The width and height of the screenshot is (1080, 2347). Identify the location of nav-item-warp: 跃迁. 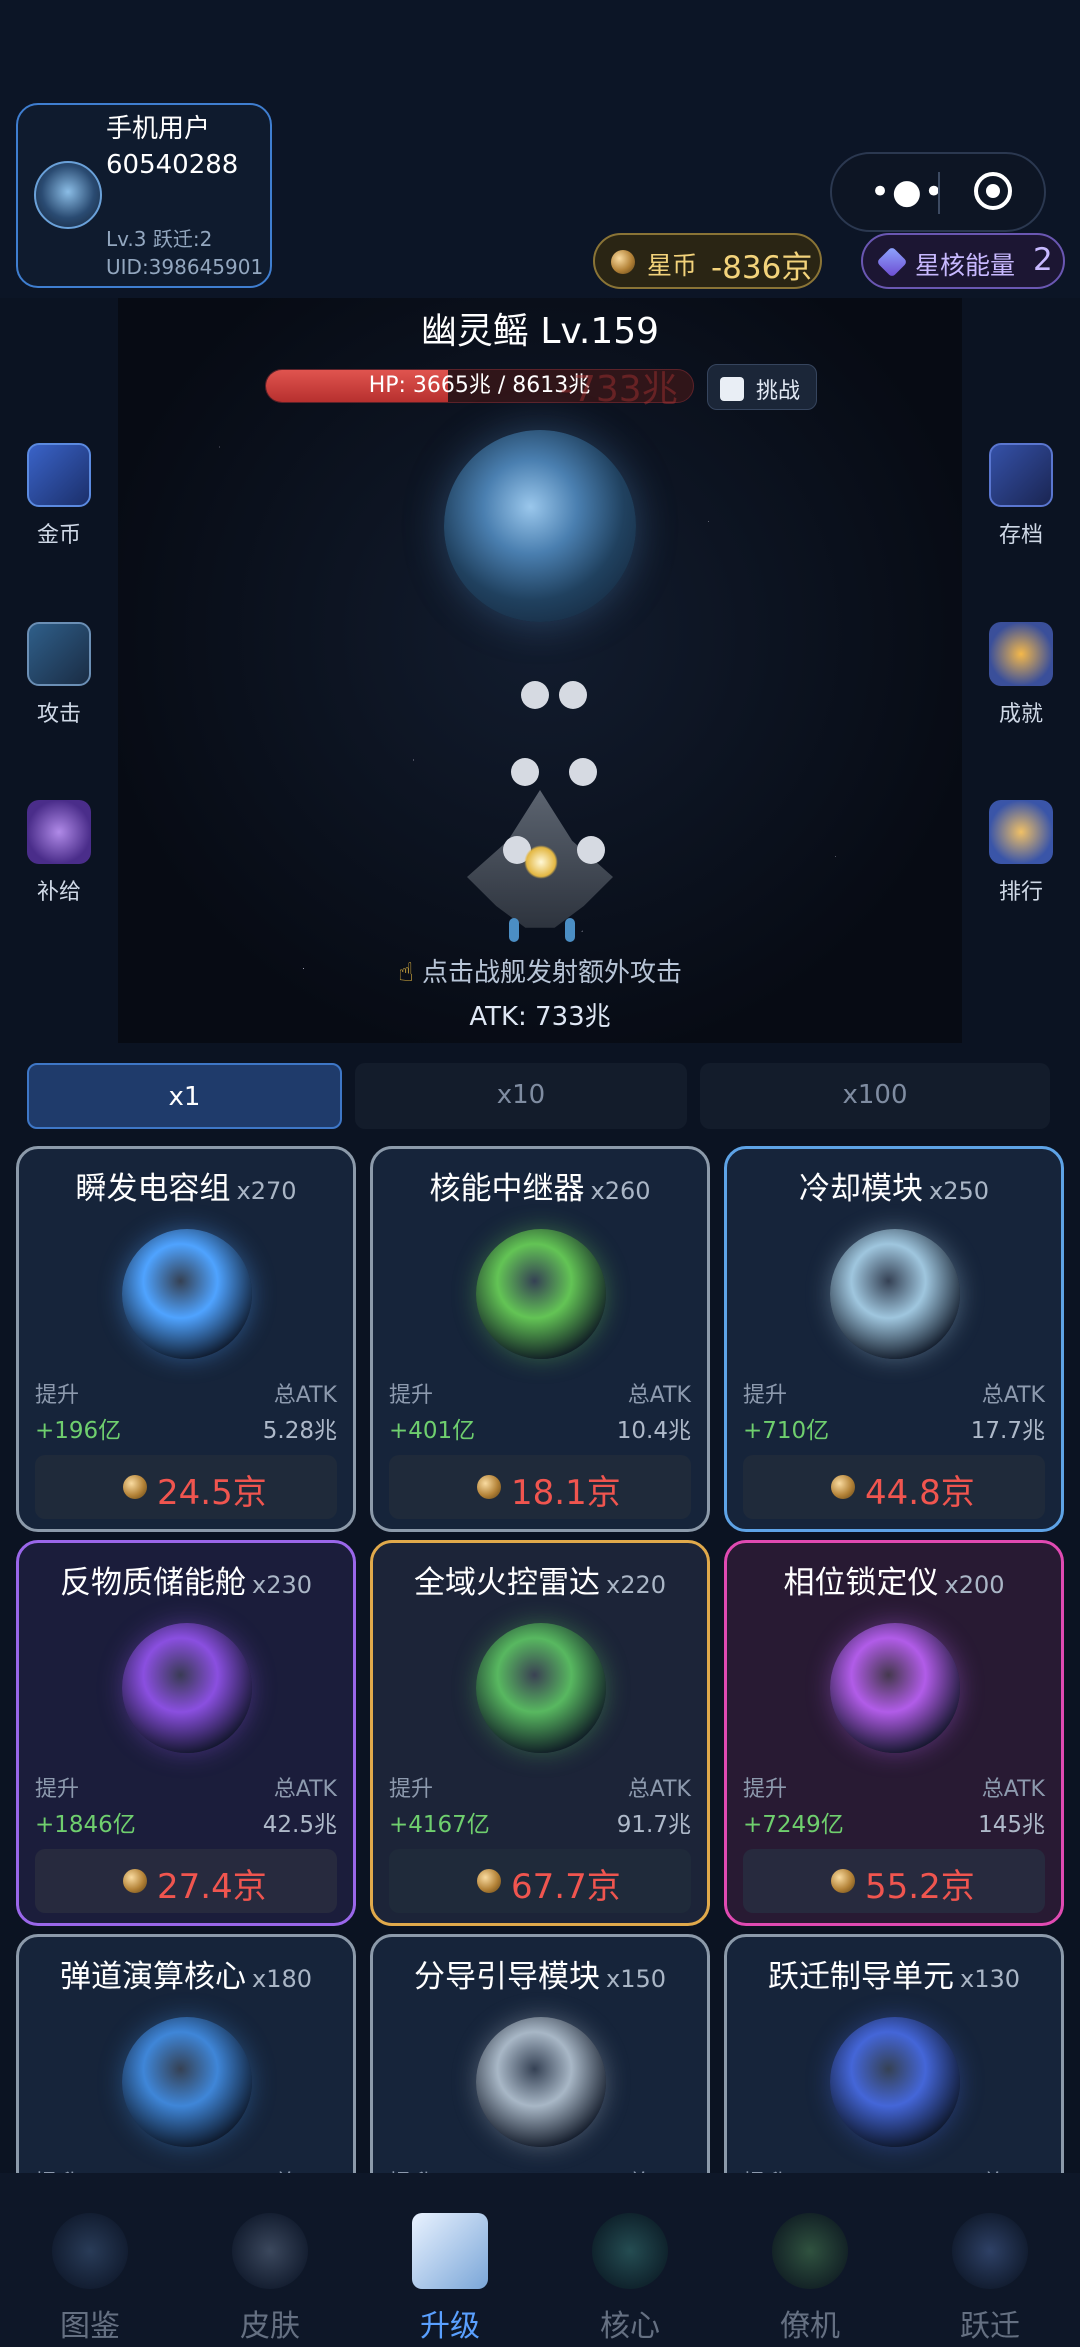
(990, 2260).